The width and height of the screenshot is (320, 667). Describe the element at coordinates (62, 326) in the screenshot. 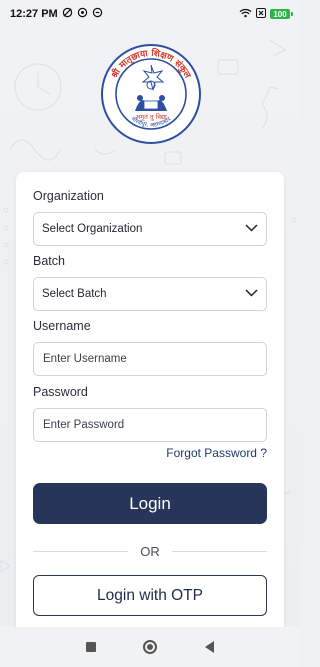

I see `username-label: Username` at that location.